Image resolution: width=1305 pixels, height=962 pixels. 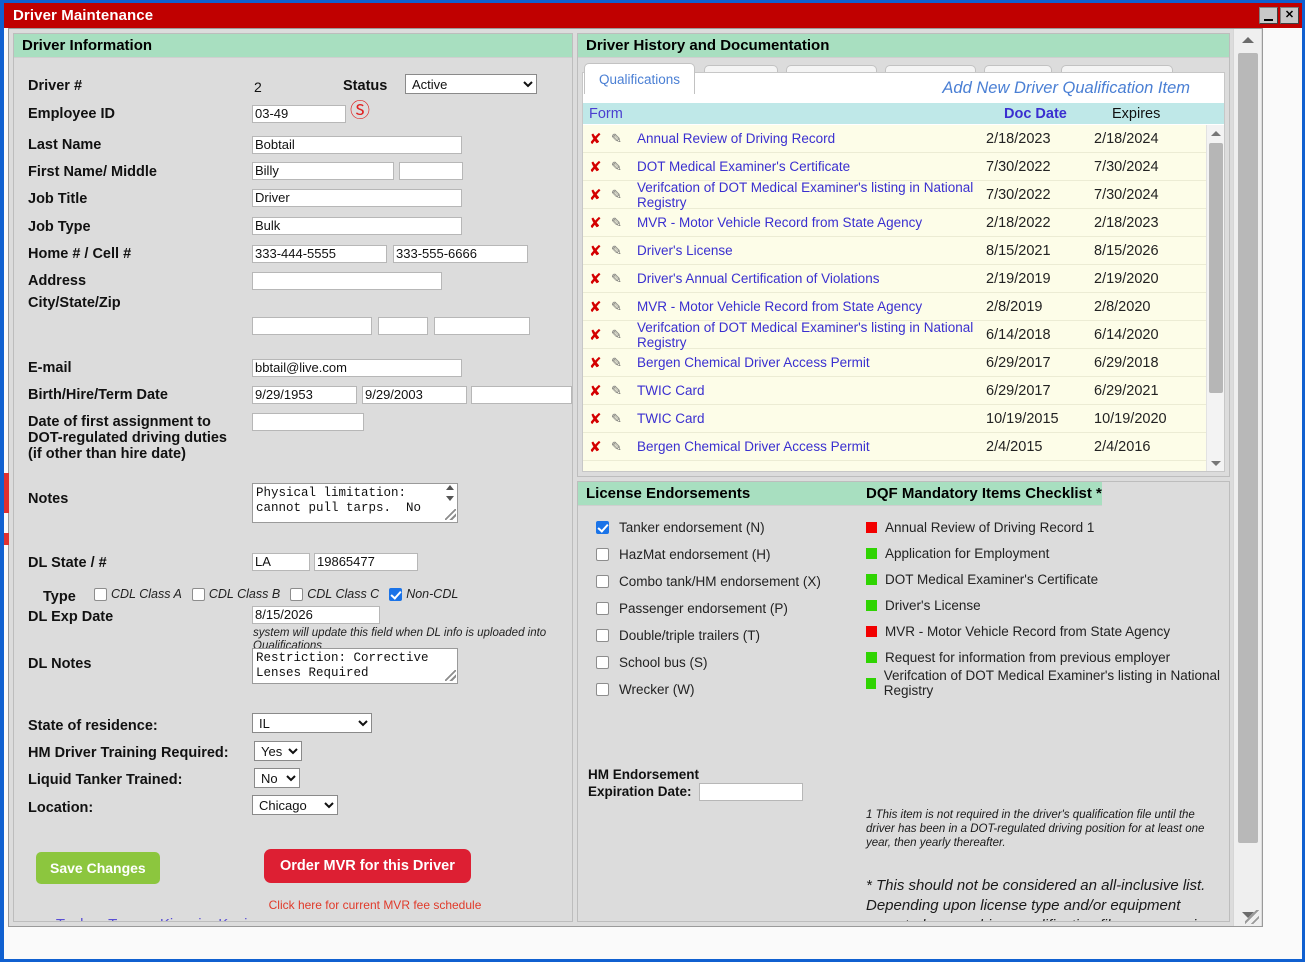 What do you see at coordinates (316, 615) in the screenshot?
I see `dl-exp-date-input: 8/15/2026` at bounding box center [316, 615].